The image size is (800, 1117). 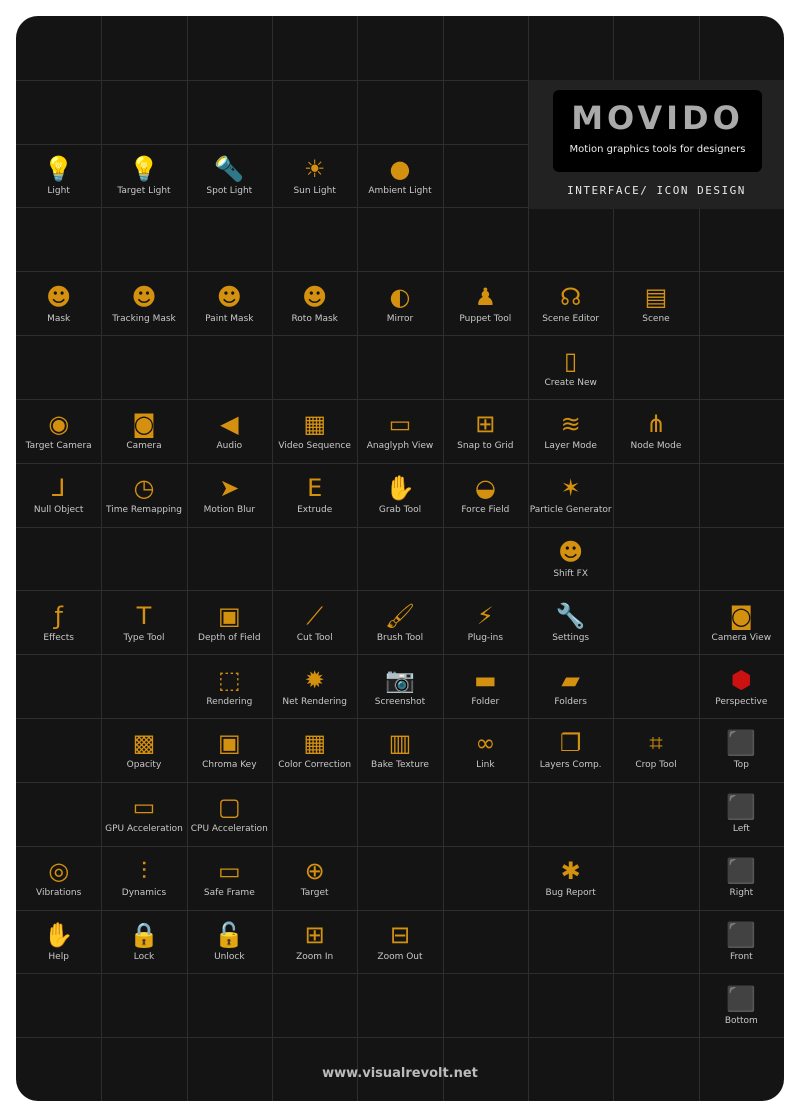 What do you see at coordinates (229, 176) in the screenshot?
I see `icon-tile-spot-light: 🔦 Spot Light` at bounding box center [229, 176].